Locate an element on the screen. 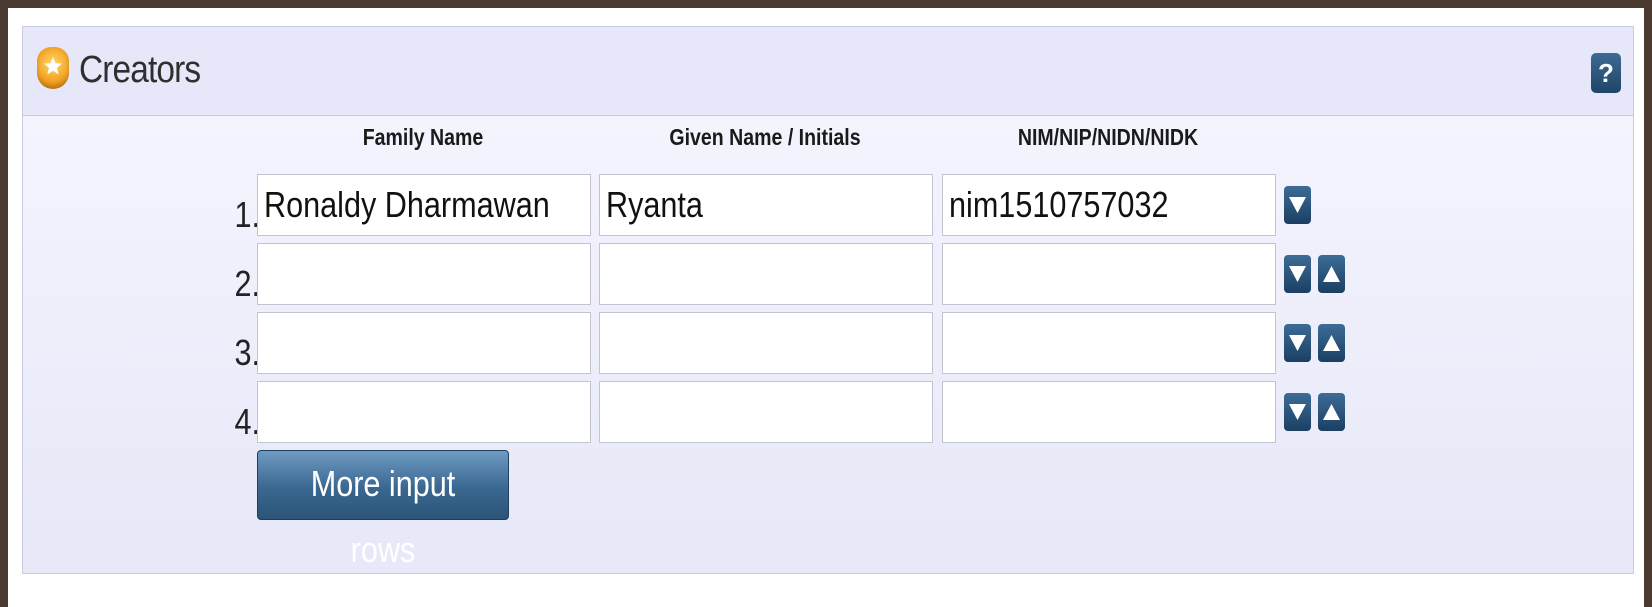 The height and width of the screenshot is (607, 1652). row-number: 1. is located at coordinates (247, 214).